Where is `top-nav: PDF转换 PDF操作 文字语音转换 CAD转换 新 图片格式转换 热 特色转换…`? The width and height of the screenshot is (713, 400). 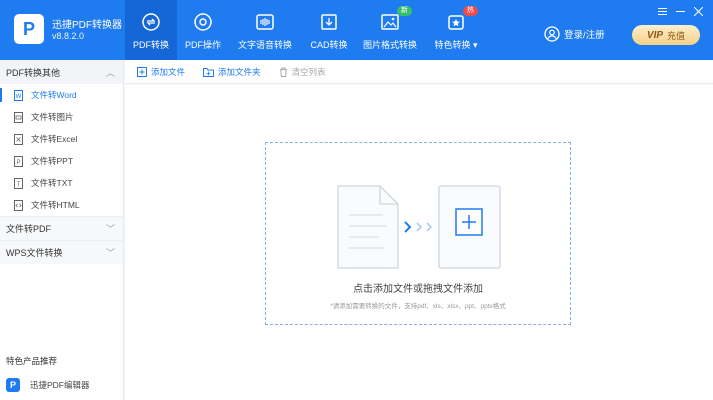
top-nav: PDF转换 PDF操作 文字语音转换 CAD转换 新 图片格式转换 热 特色转换… is located at coordinates (307, 30).